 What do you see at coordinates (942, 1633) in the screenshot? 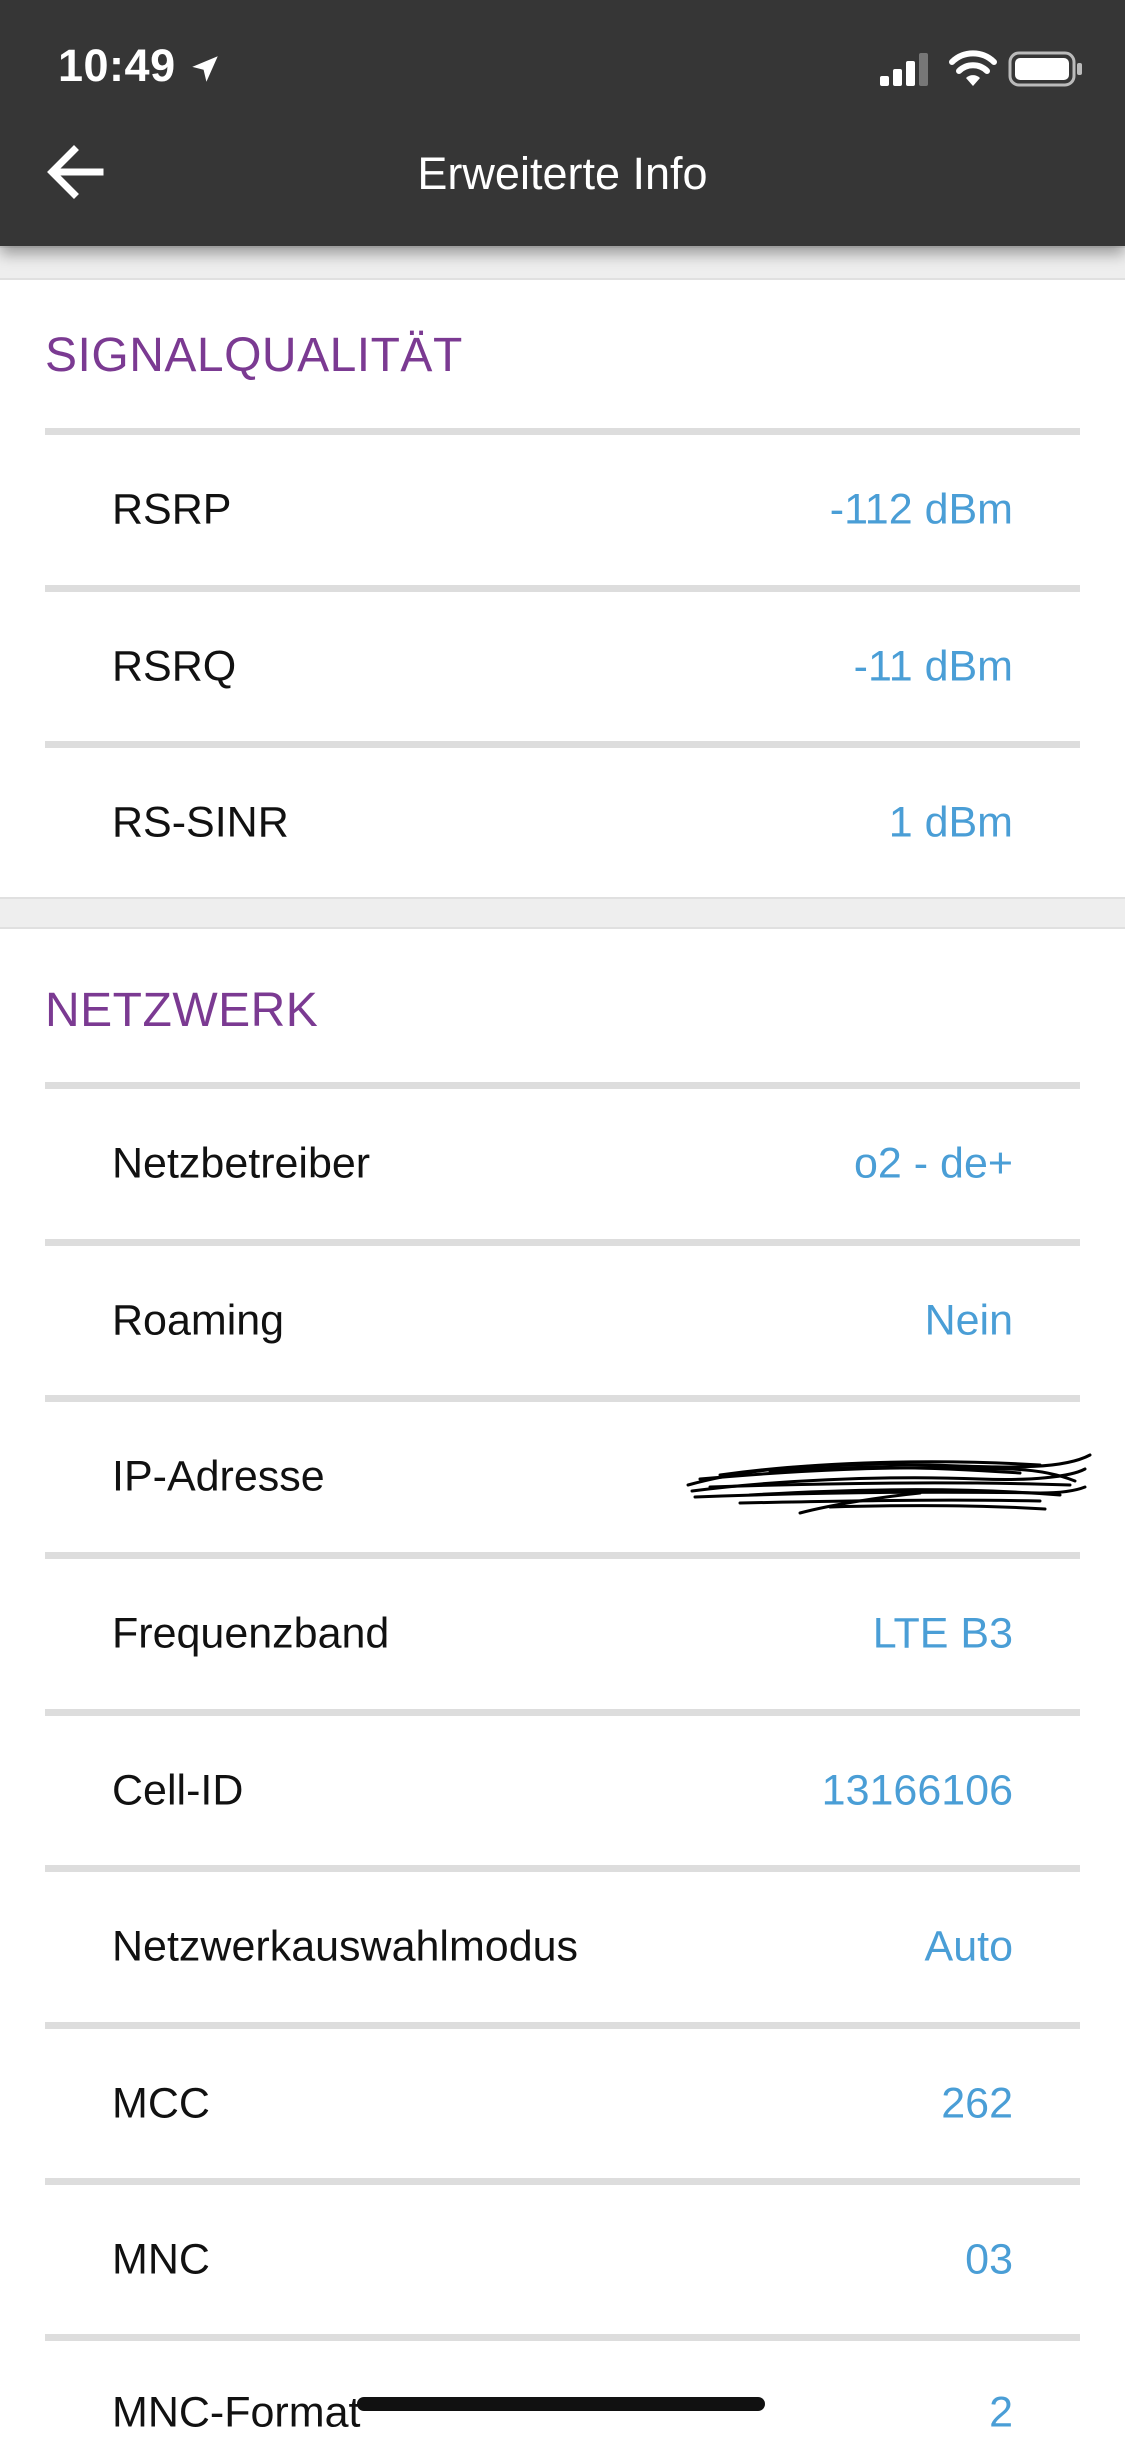
I see `row-value: LTE B3` at bounding box center [942, 1633].